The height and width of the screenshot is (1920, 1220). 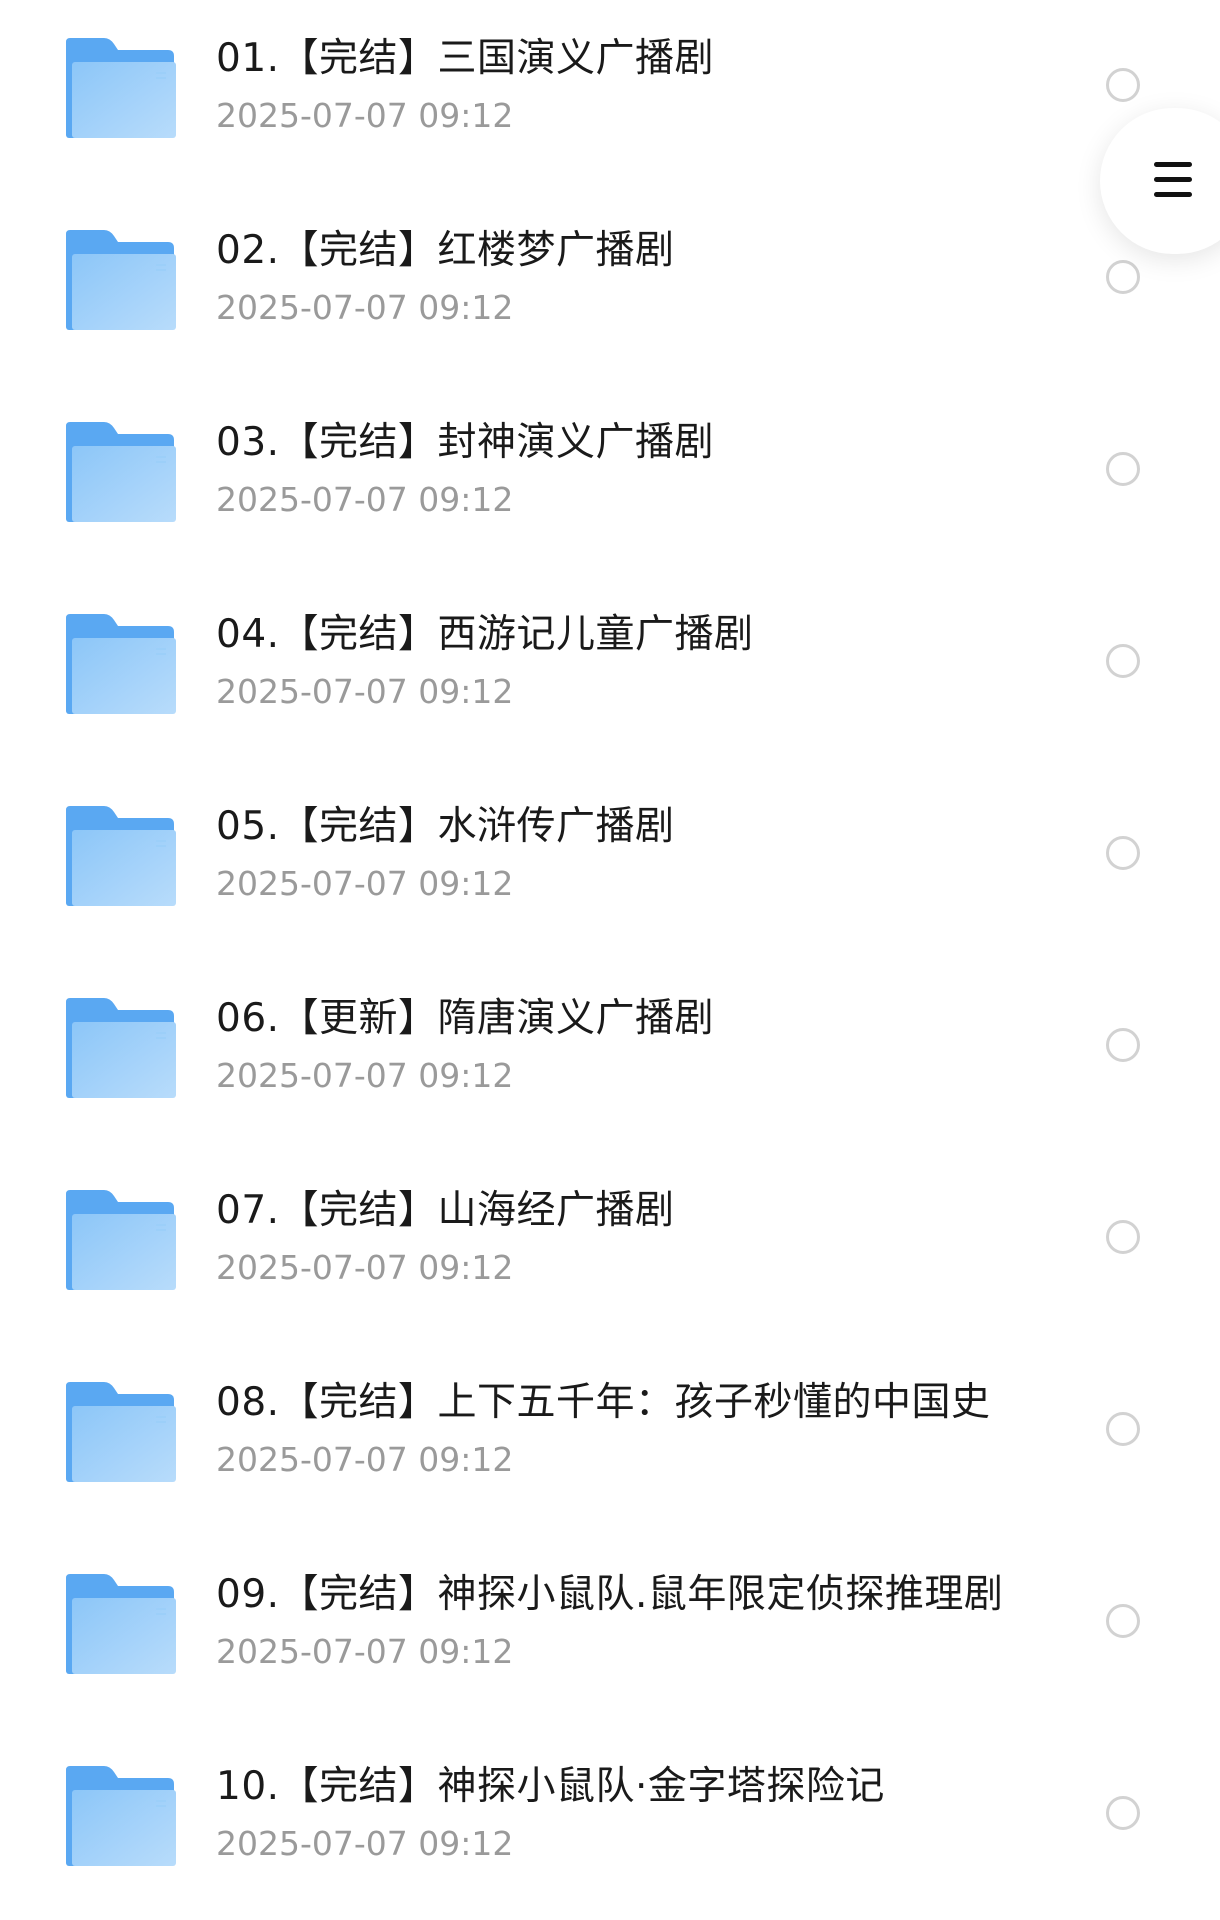 I want to click on folder-name: 10.【完结】神探小鼠队·金字塔探险记, so click(x=550, y=1786).